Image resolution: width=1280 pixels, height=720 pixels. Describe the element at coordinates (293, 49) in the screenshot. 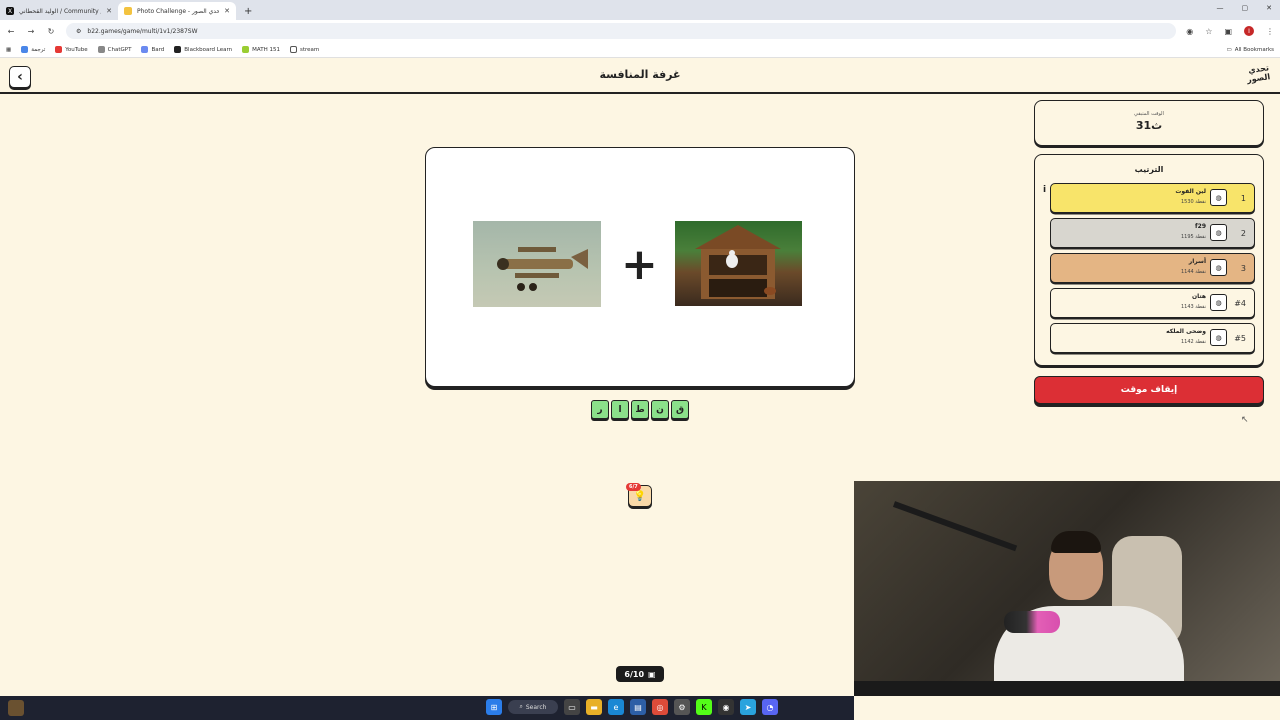

I see `folder-icon` at that location.